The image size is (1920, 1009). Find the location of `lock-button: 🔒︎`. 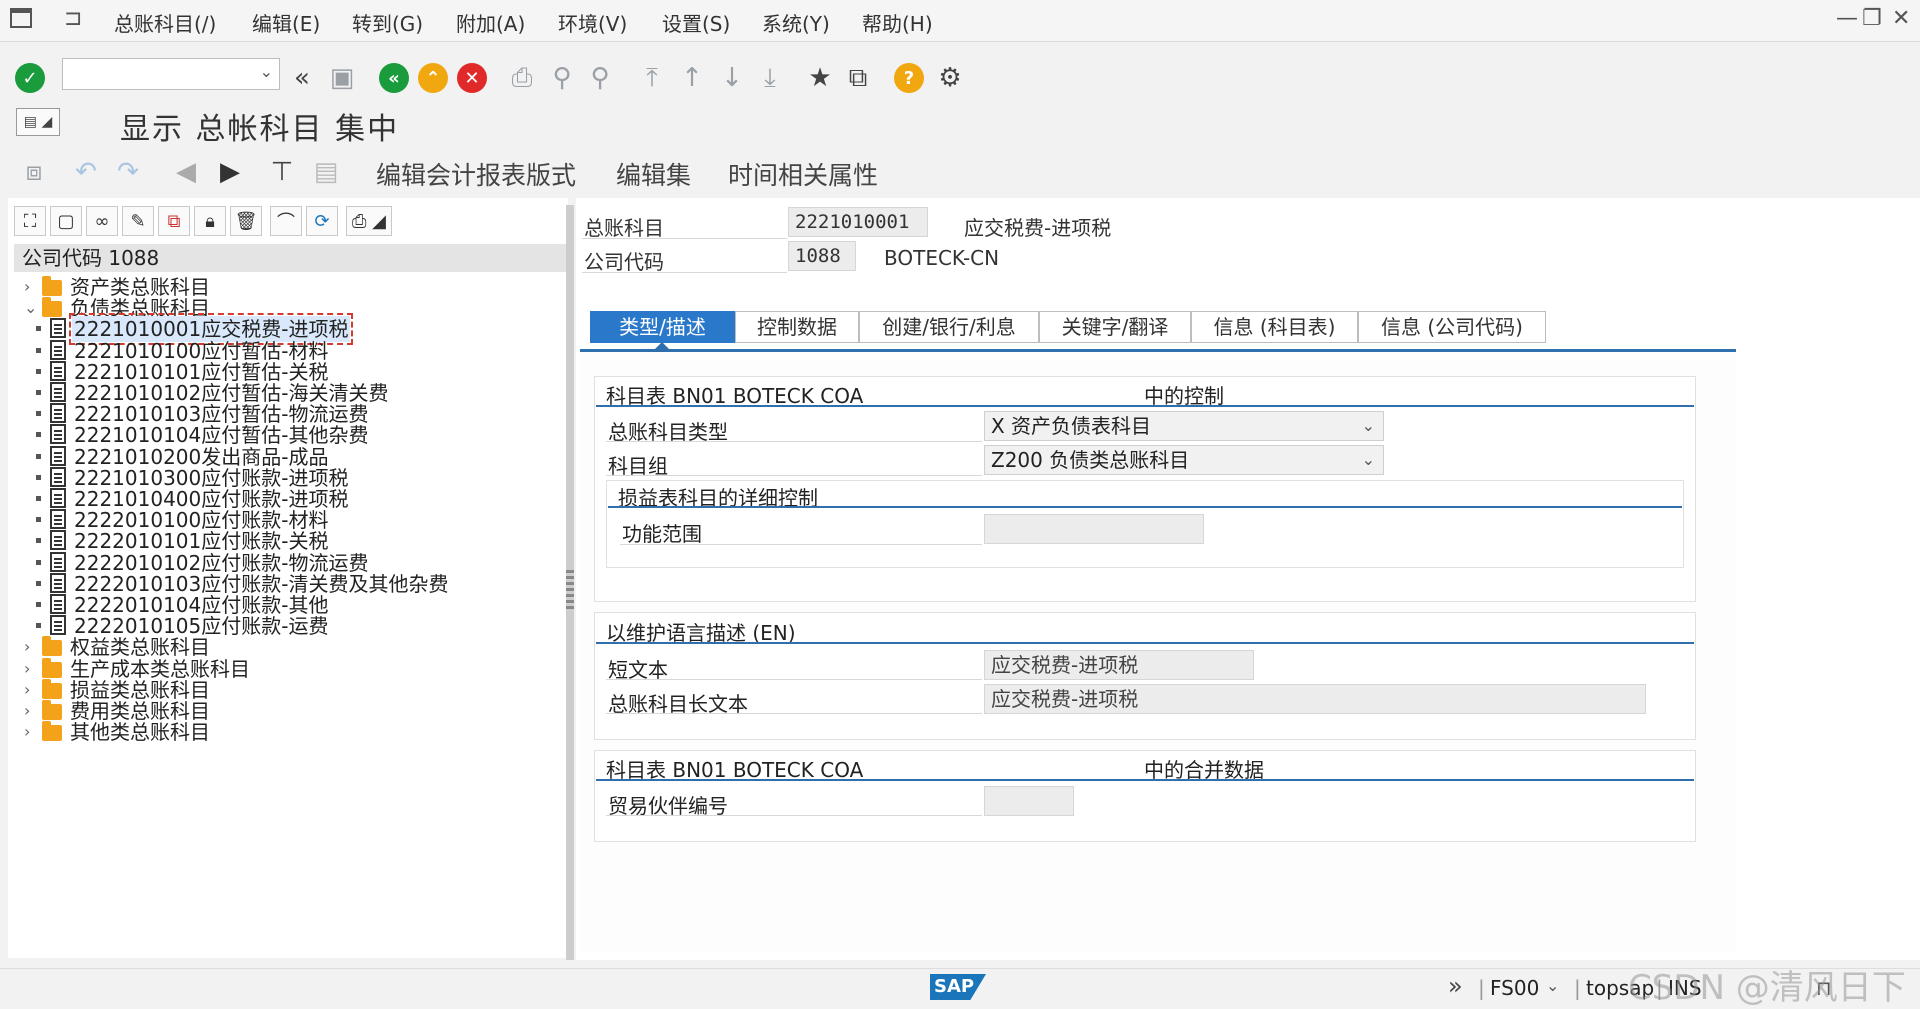

lock-button: 🔒︎ is located at coordinates (210, 221).